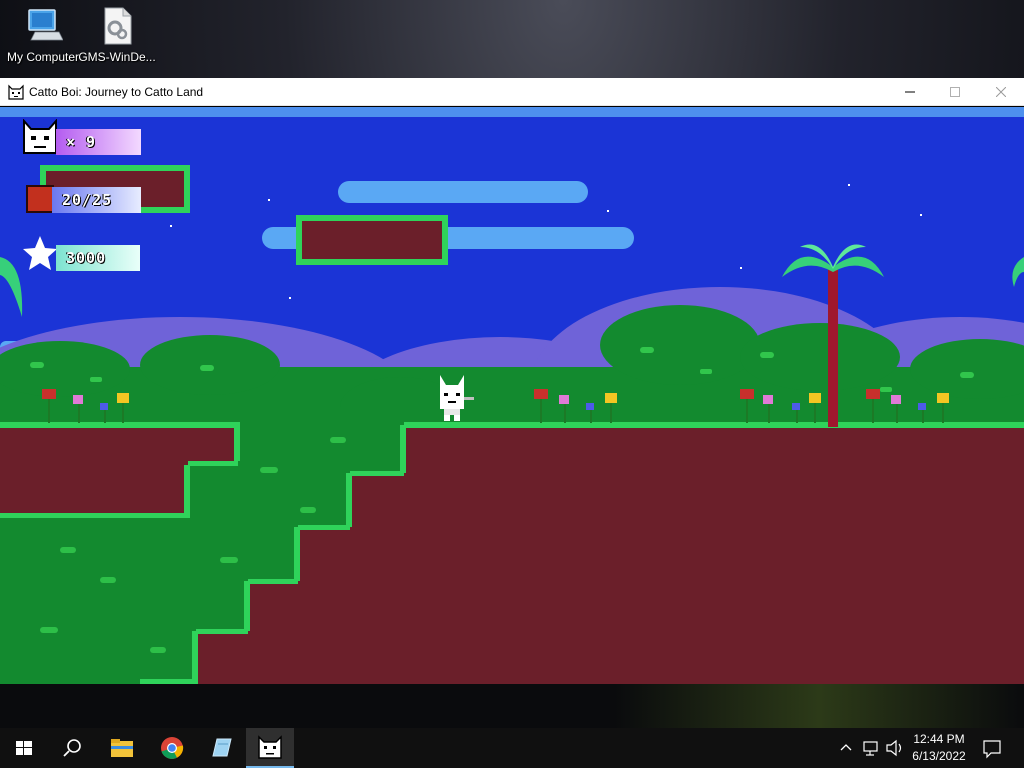 The width and height of the screenshot is (1024, 768). I want to click on maximize-button, so click(955, 92).